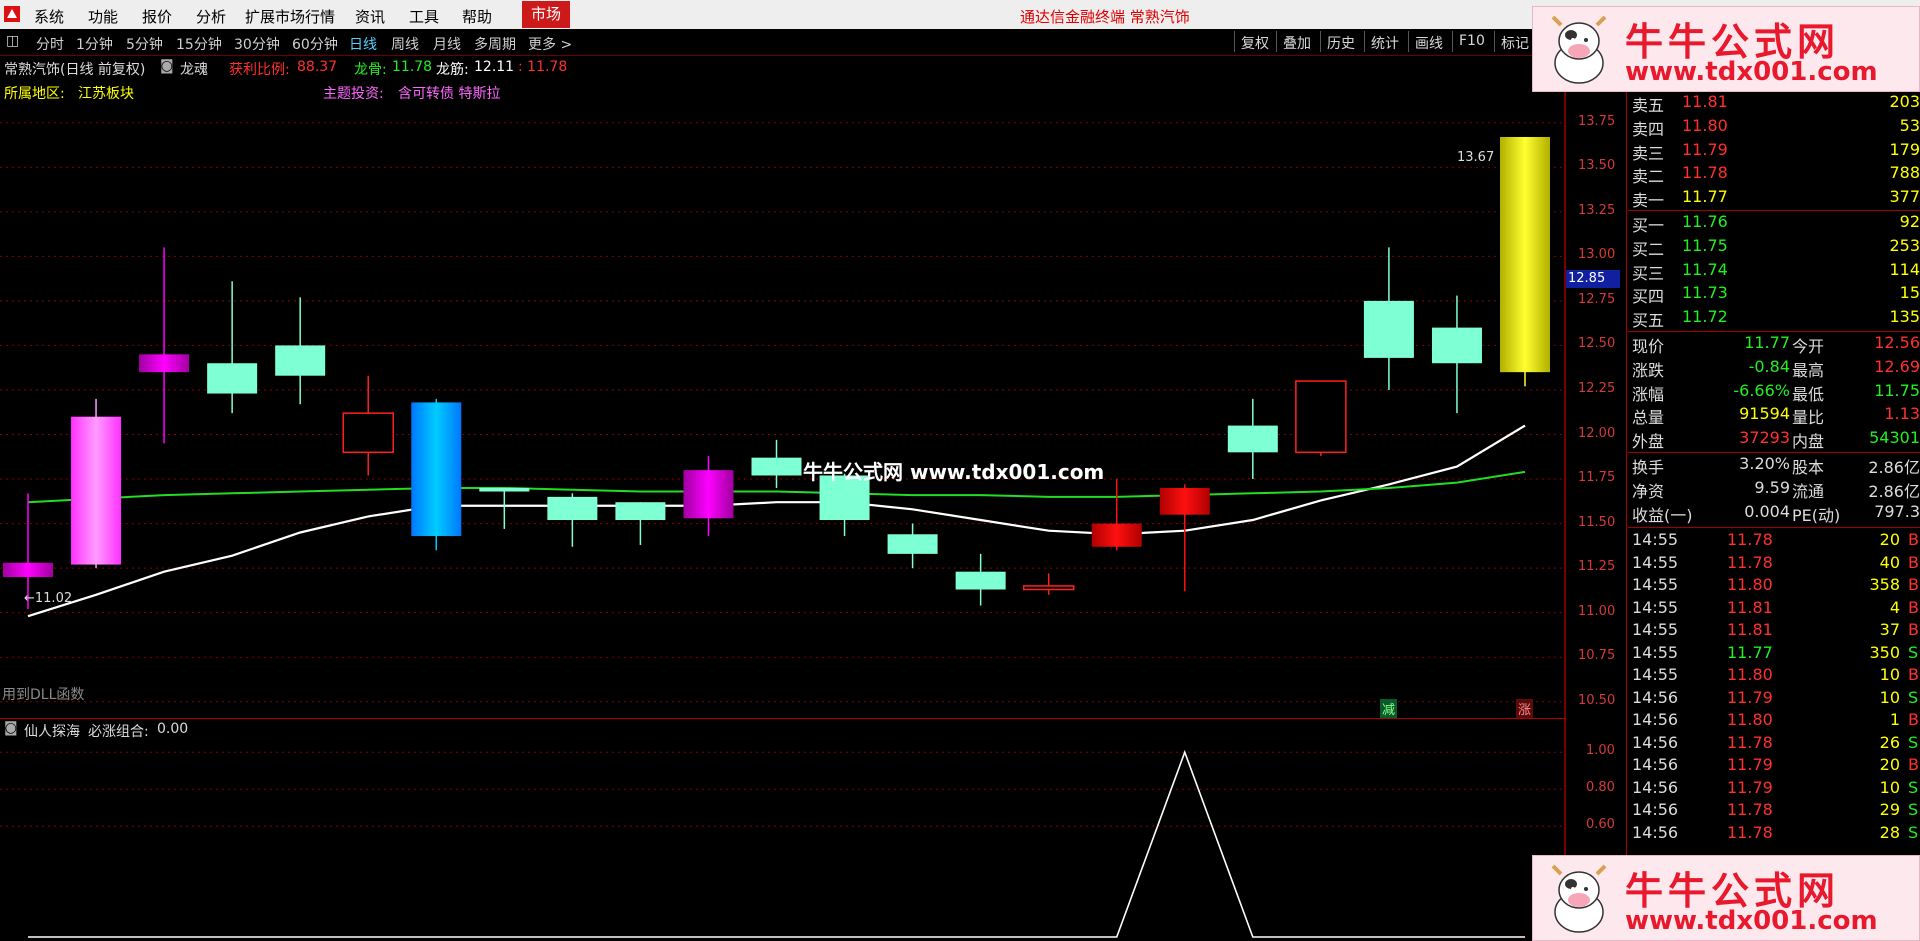  Describe the element at coordinates (1471, 41) in the screenshot. I see `btn-f10: F10` at that location.